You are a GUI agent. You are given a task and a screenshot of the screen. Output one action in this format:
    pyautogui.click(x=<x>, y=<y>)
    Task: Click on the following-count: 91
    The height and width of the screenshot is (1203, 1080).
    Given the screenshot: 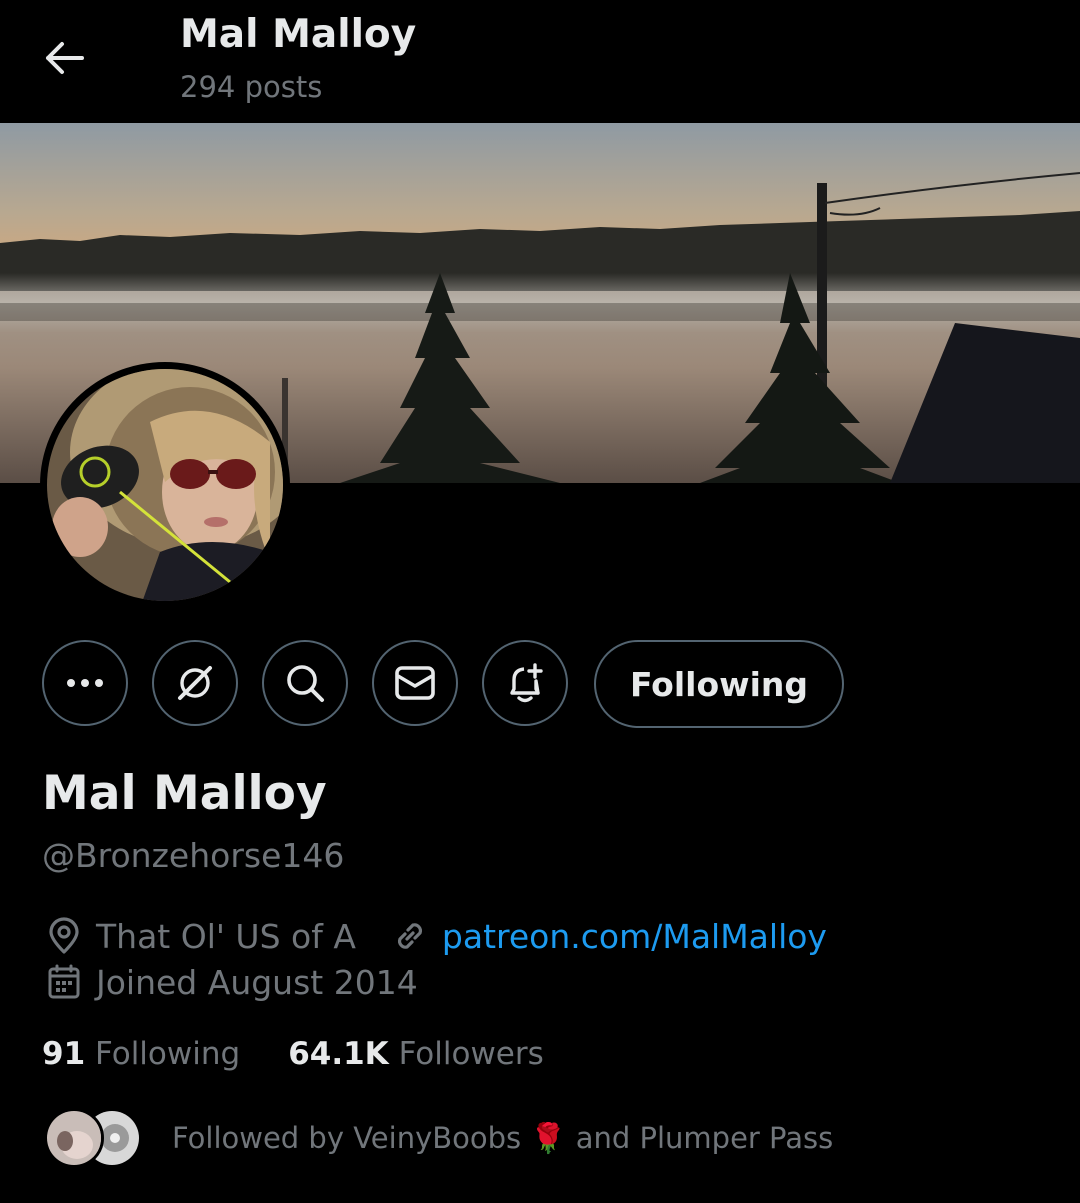 What is the action you would take?
    pyautogui.click(x=64, y=1054)
    